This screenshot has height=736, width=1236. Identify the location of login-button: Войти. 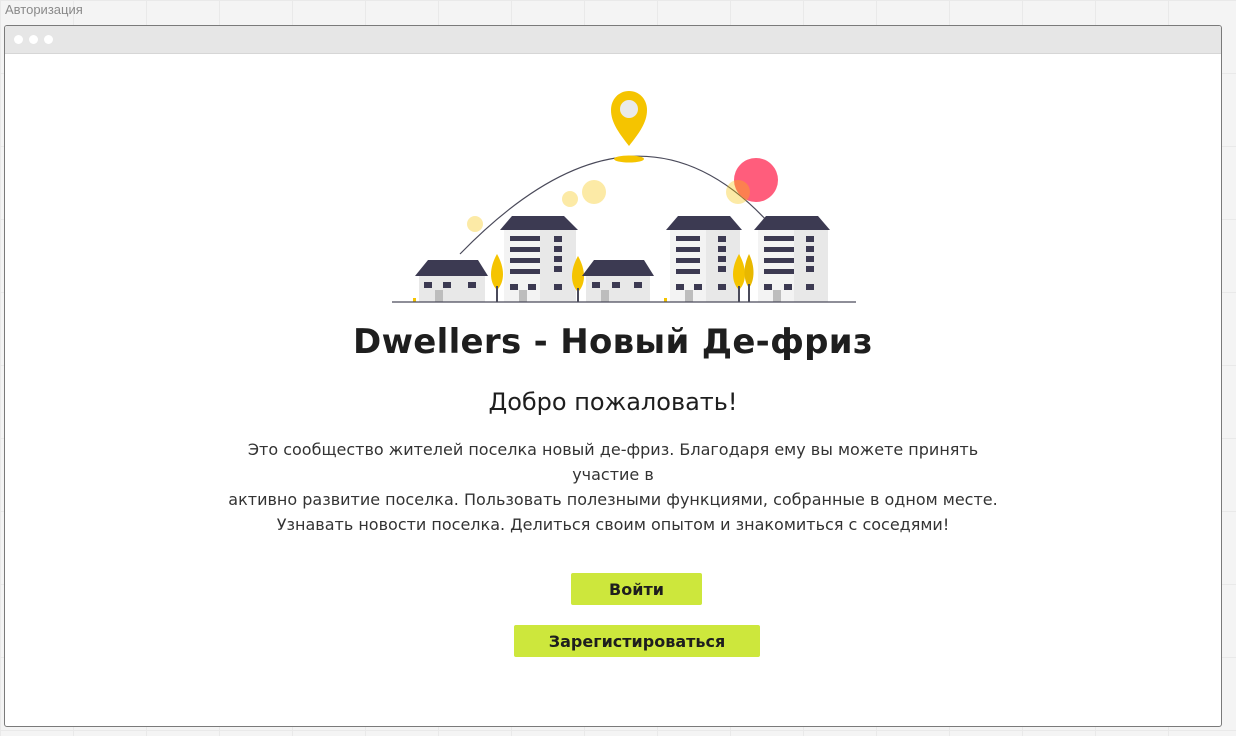
(636, 589).